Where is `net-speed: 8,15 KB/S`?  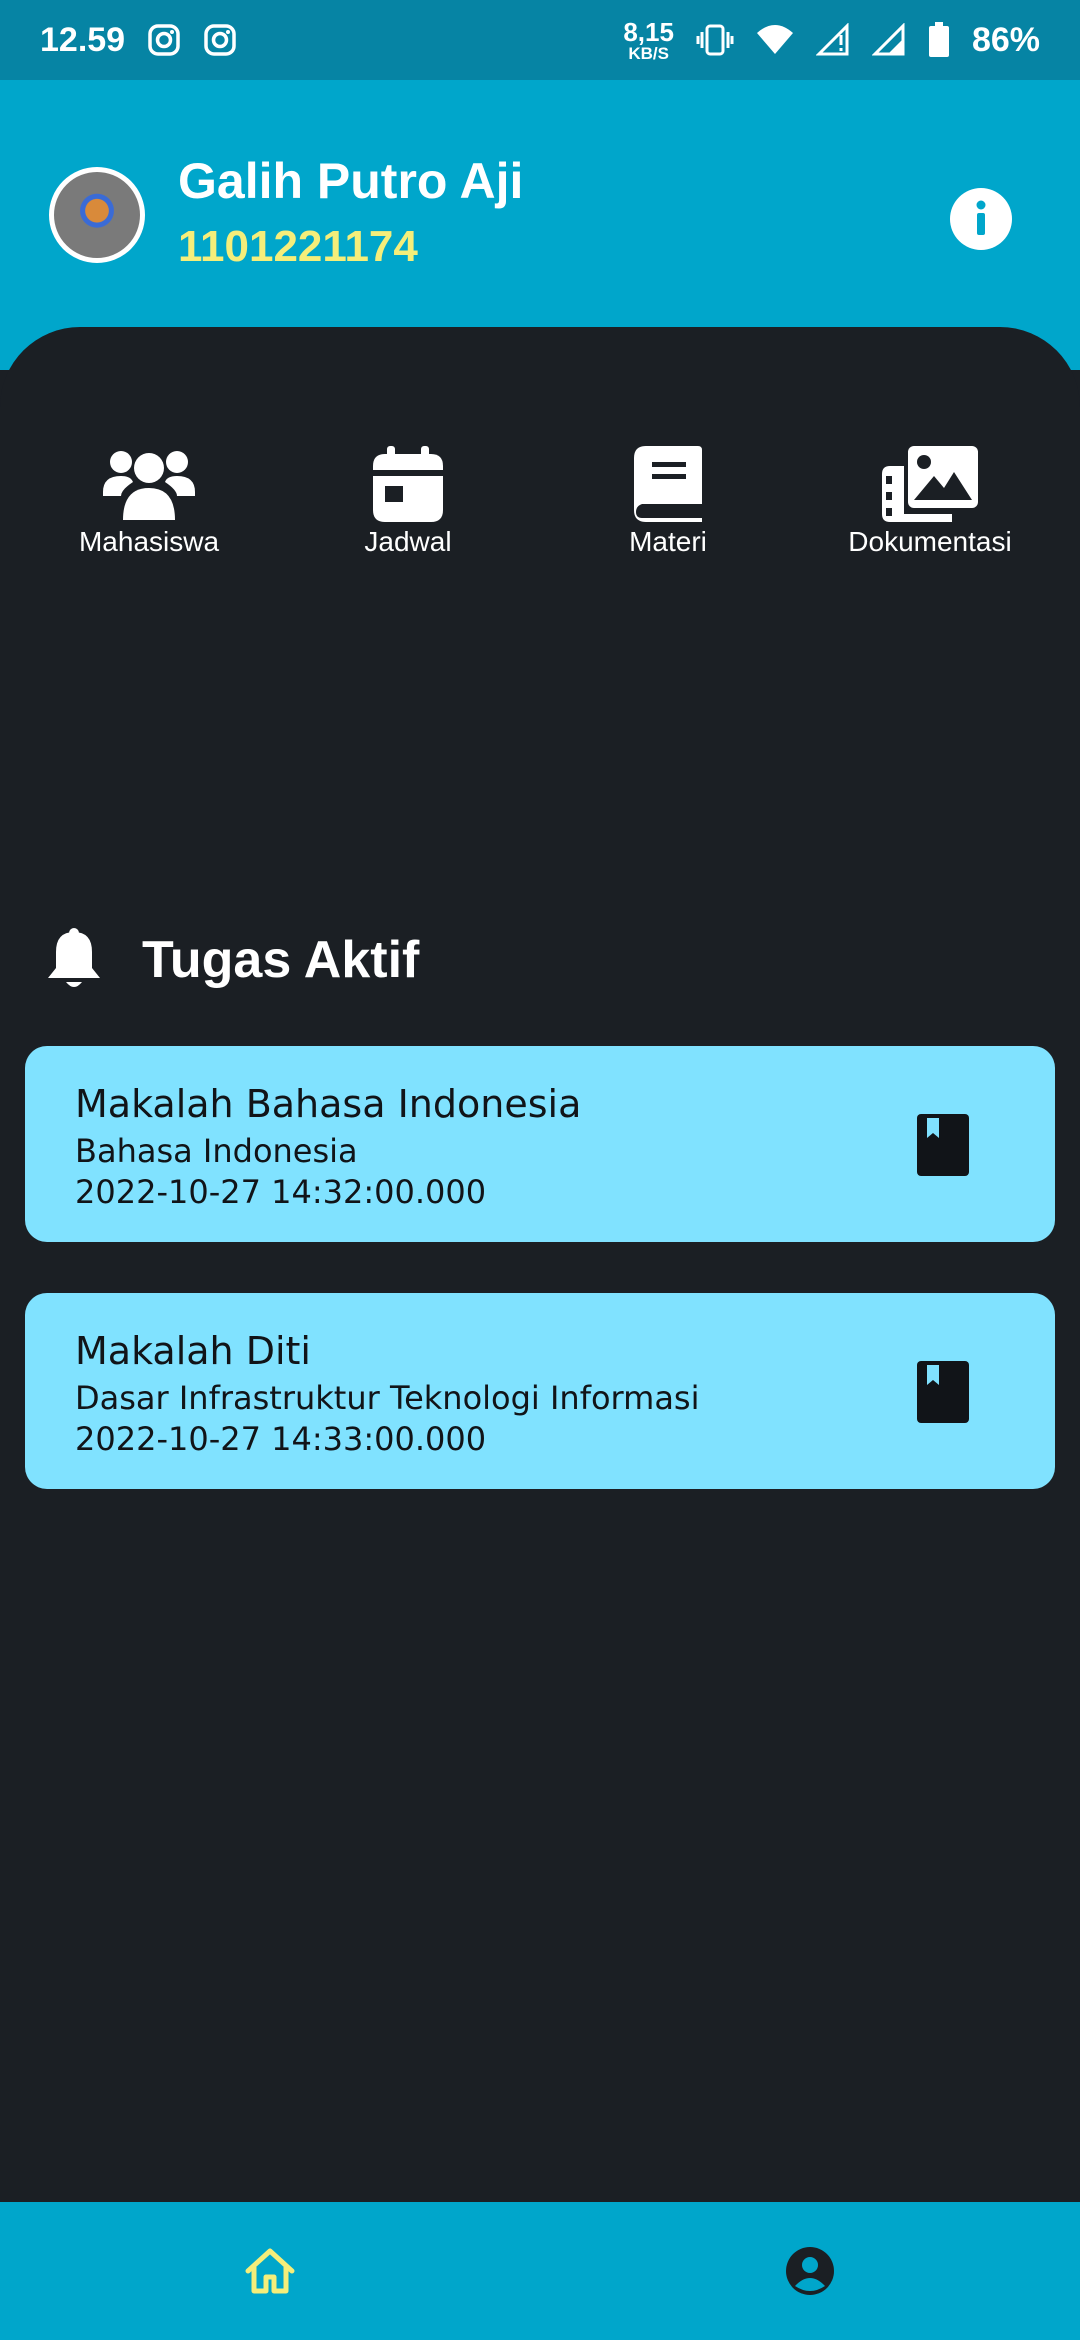
net-speed: 8,15 KB/S is located at coordinates (648, 40).